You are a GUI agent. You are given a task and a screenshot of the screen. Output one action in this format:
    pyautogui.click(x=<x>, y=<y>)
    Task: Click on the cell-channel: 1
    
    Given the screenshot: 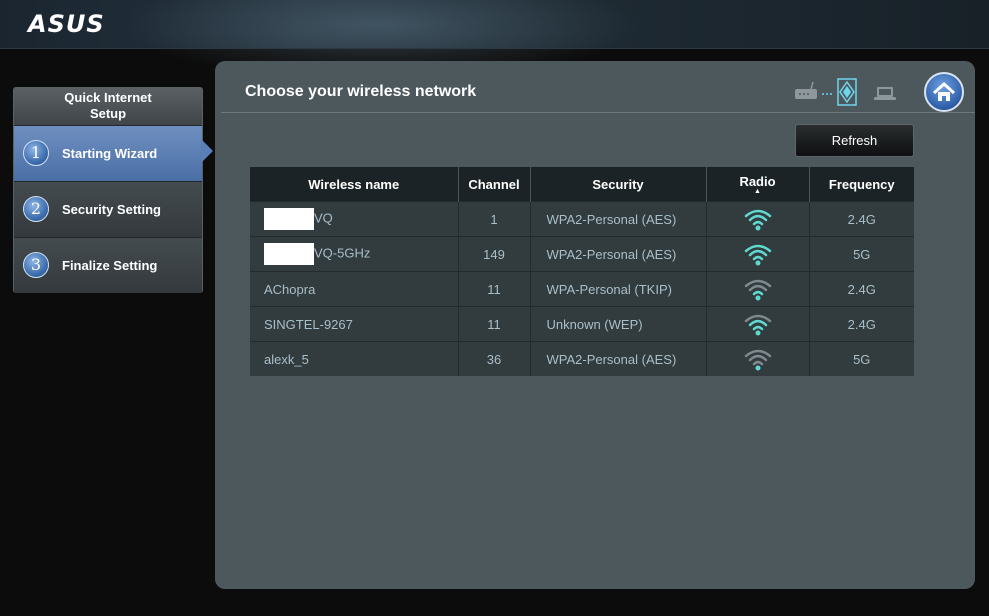 What is the action you would take?
    pyautogui.click(x=494, y=219)
    